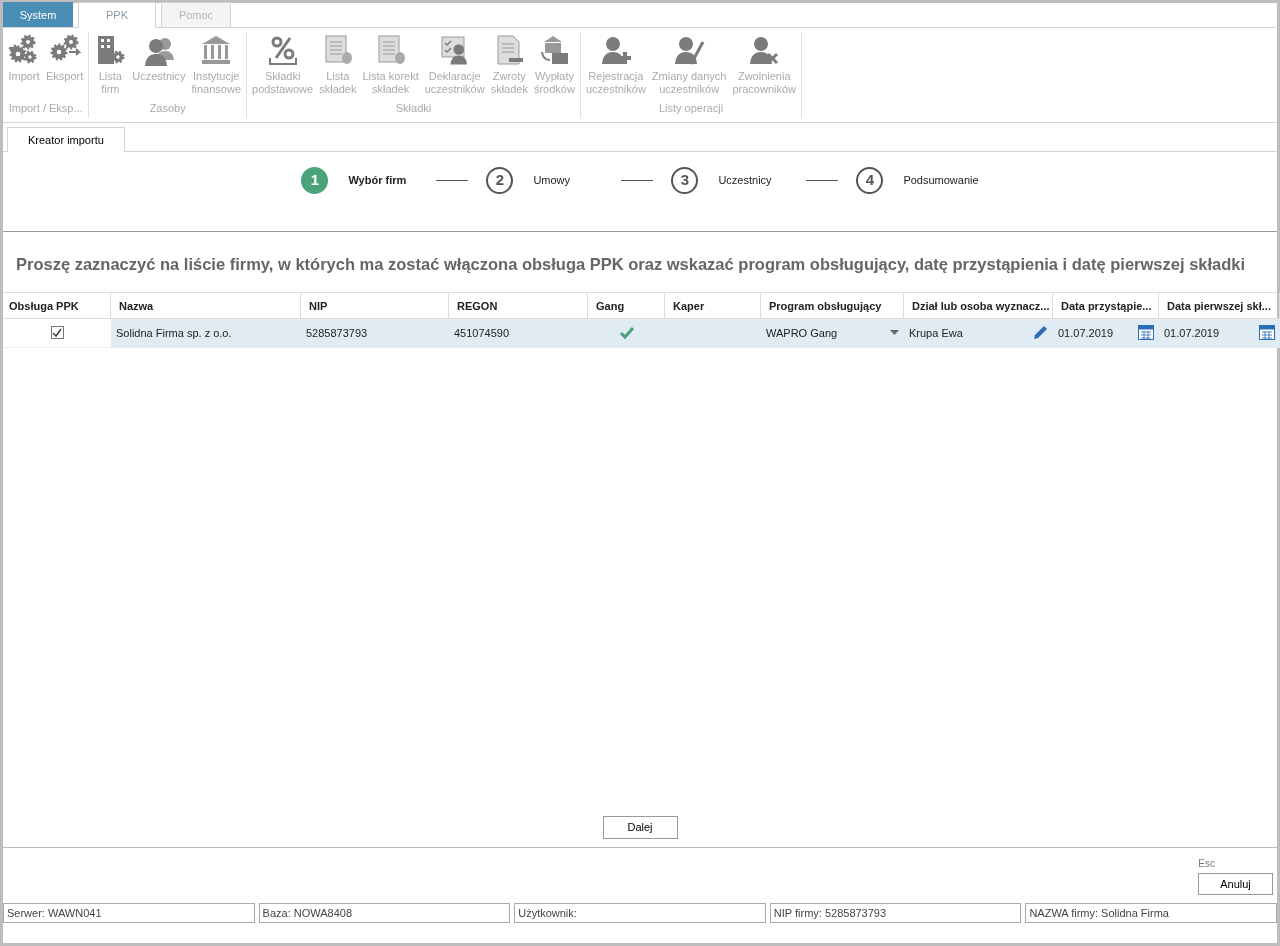 Image resolution: width=1280 pixels, height=946 pixels. Describe the element at coordinates (1206, 863) in the screenshot. I see `shortcut-hint: Esc` at that location.